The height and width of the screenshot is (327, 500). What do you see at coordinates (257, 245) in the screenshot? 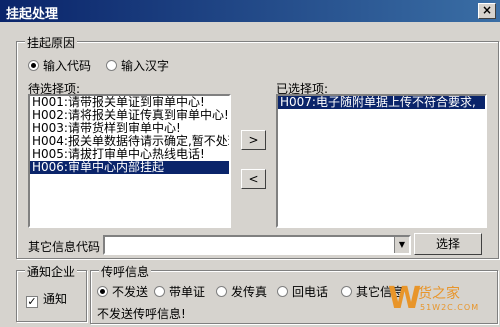
I see `other-info-combo: ▼` at bounding box center [257, 245].